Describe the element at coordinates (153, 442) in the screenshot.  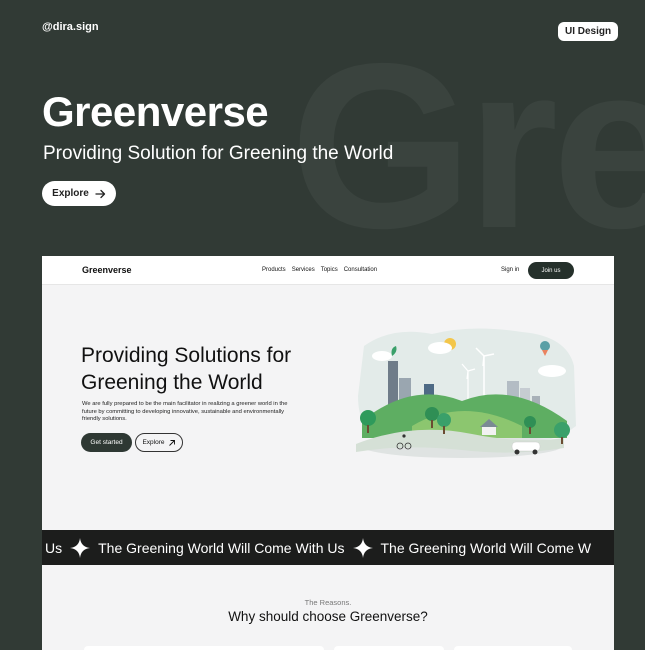
I see `hero-explore-label: Explore` at that location.